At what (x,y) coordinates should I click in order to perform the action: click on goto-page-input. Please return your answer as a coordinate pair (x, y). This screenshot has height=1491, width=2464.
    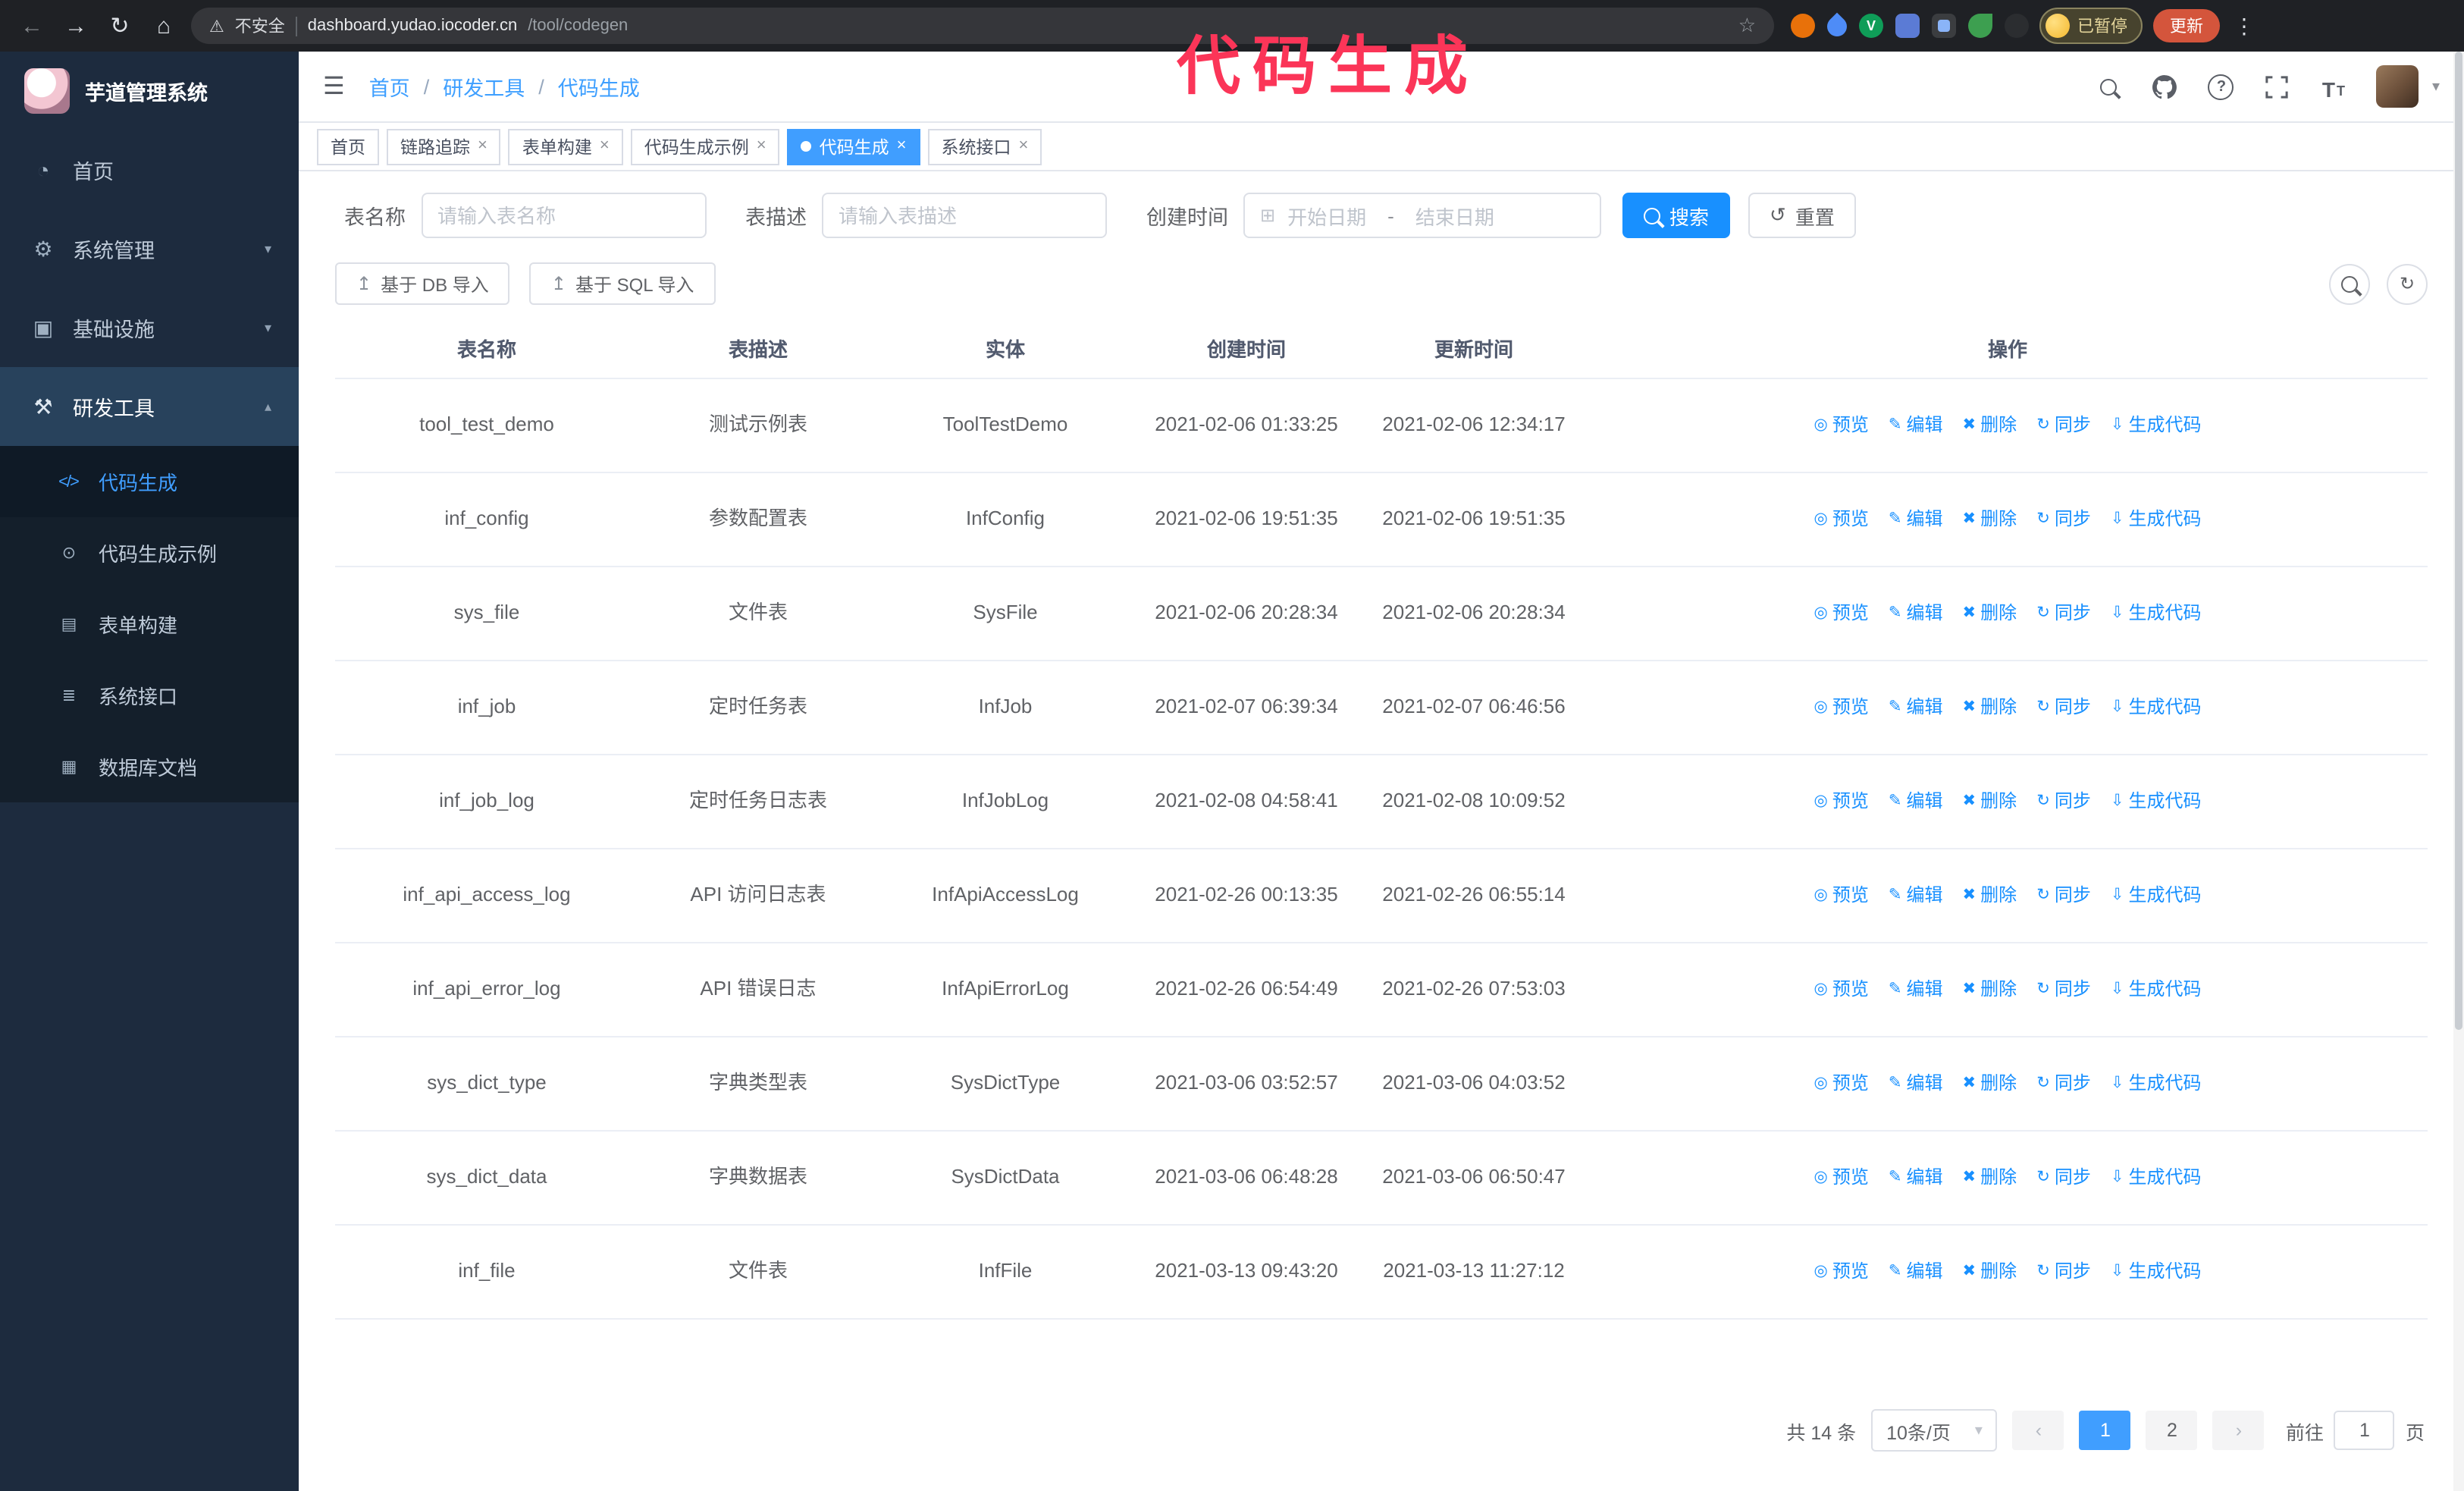
    Looking at the image, I should click on (2364, 1430).